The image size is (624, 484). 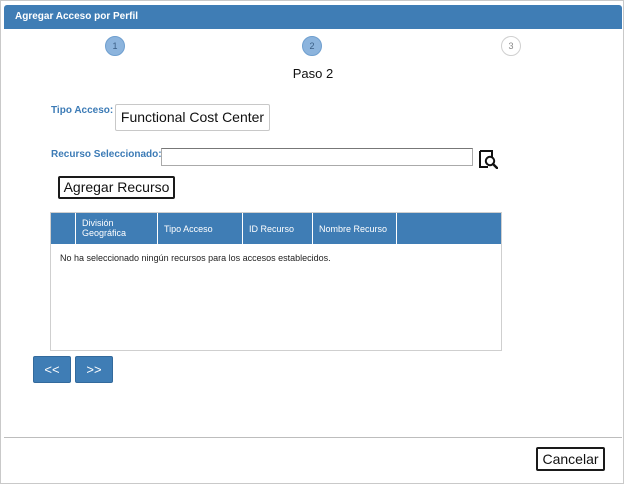 I want to click on cancel-button: Cancelar, so click(x=570, y=459).